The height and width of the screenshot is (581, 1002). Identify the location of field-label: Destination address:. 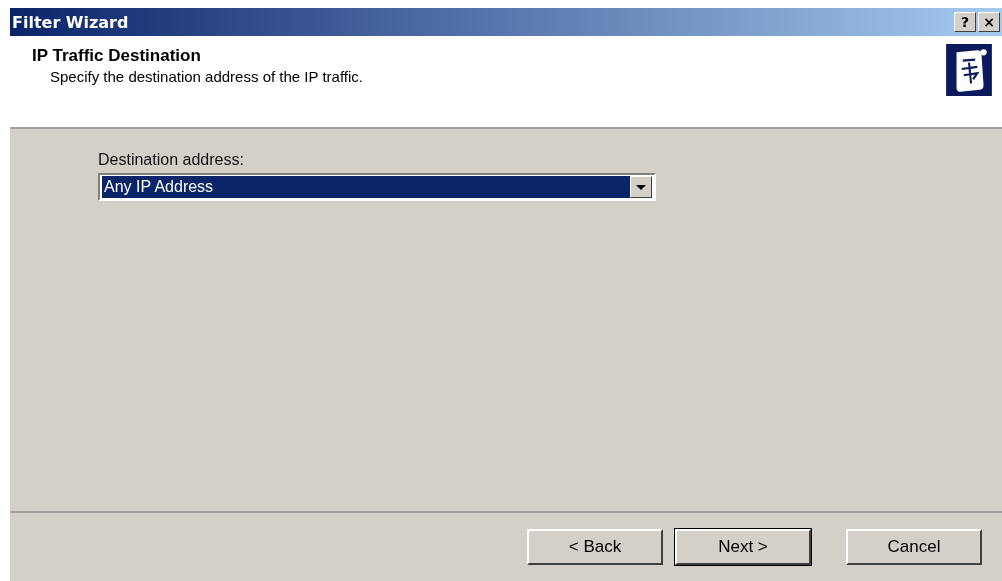
(171, 160).